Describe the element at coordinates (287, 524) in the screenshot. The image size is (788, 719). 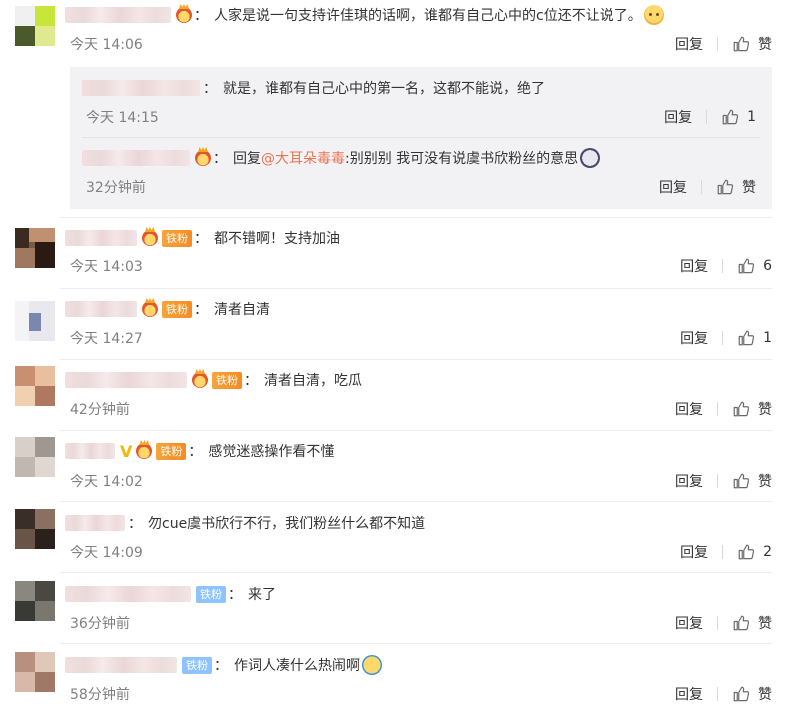
I see `comment-text: 勿cue虞书欣行不行，我们粉丝什么都不知道` at that location.